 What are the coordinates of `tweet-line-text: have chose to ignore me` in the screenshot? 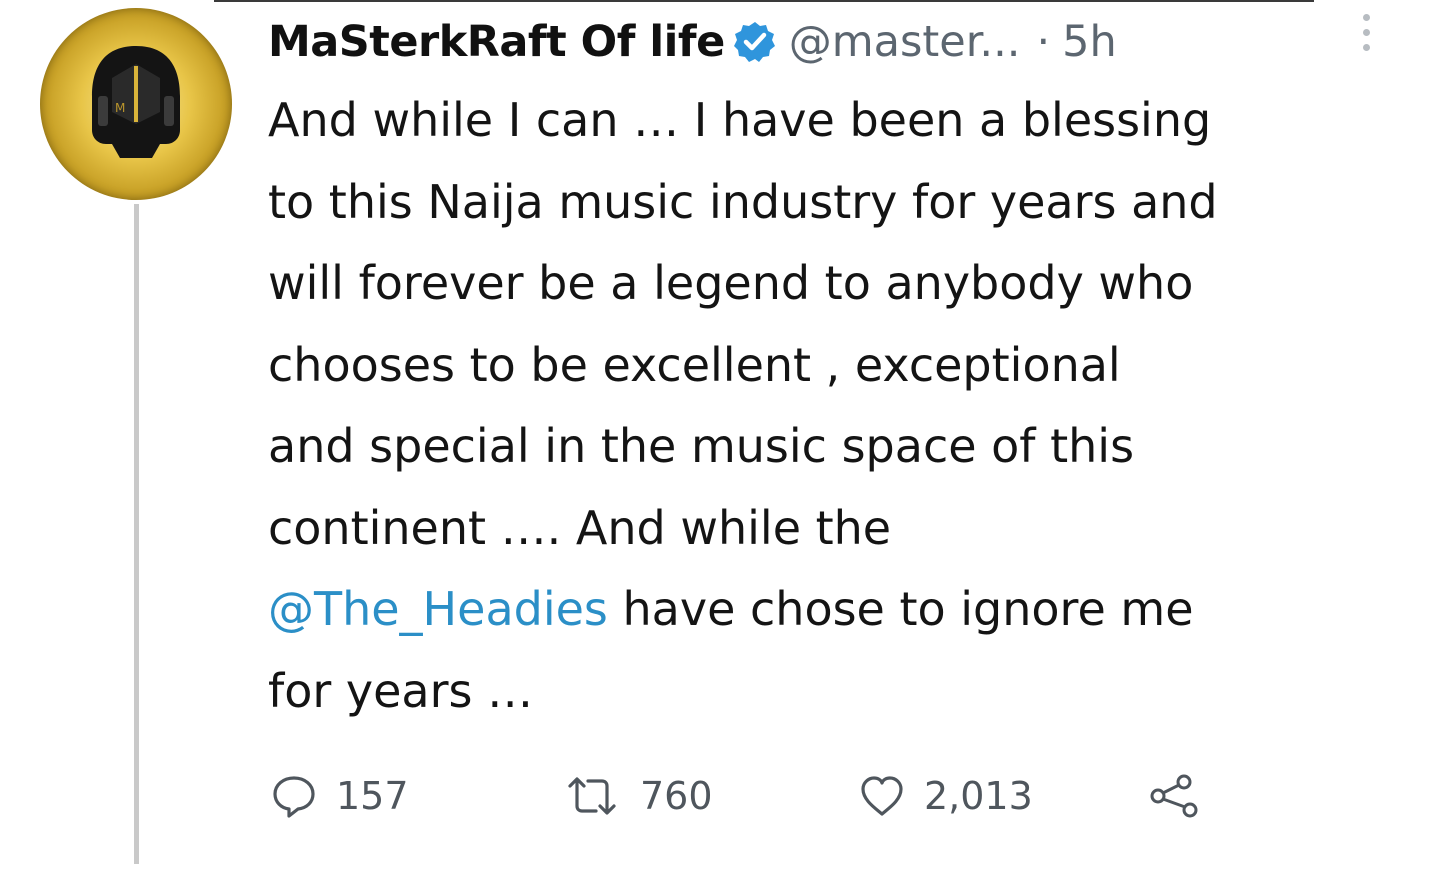 It's located at (900, 609).